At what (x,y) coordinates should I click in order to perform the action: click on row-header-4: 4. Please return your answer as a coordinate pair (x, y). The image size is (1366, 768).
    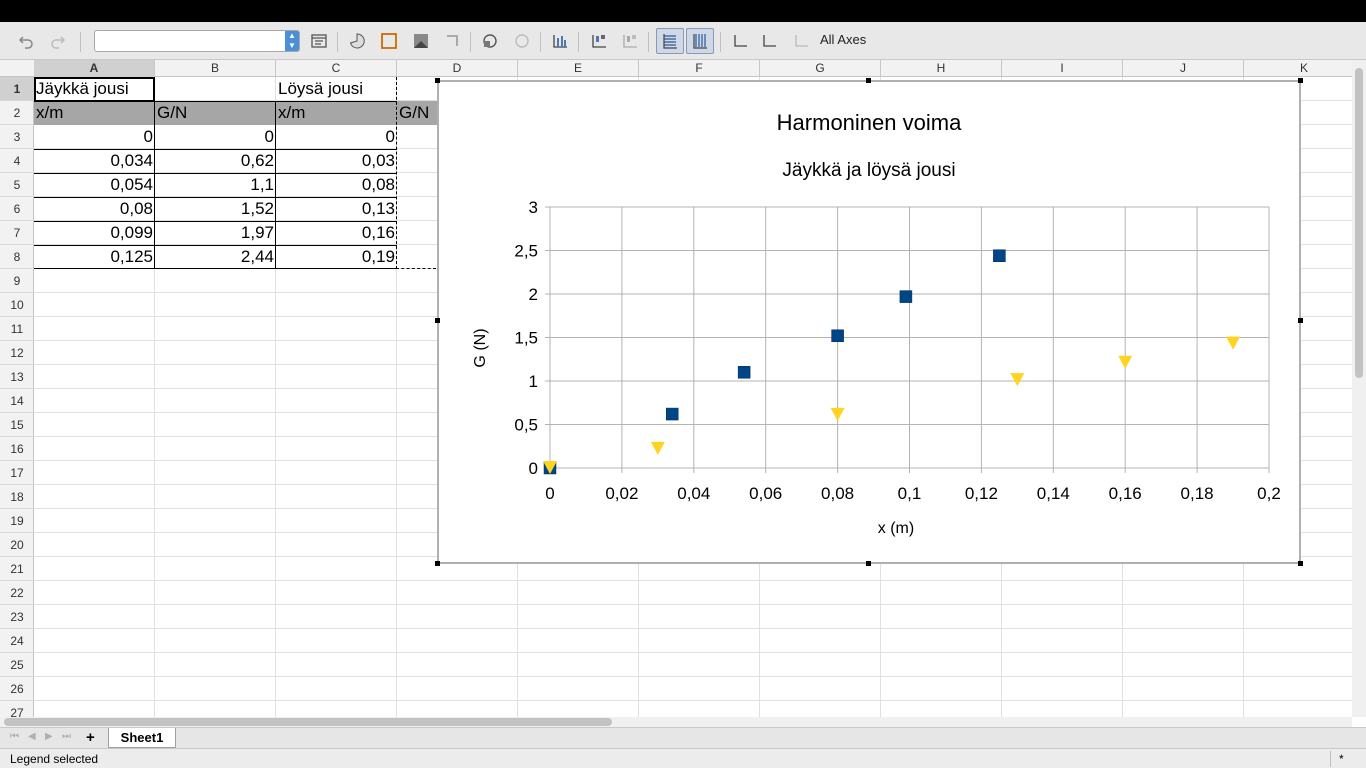
    Looking at the image, I should click on (17, 161).